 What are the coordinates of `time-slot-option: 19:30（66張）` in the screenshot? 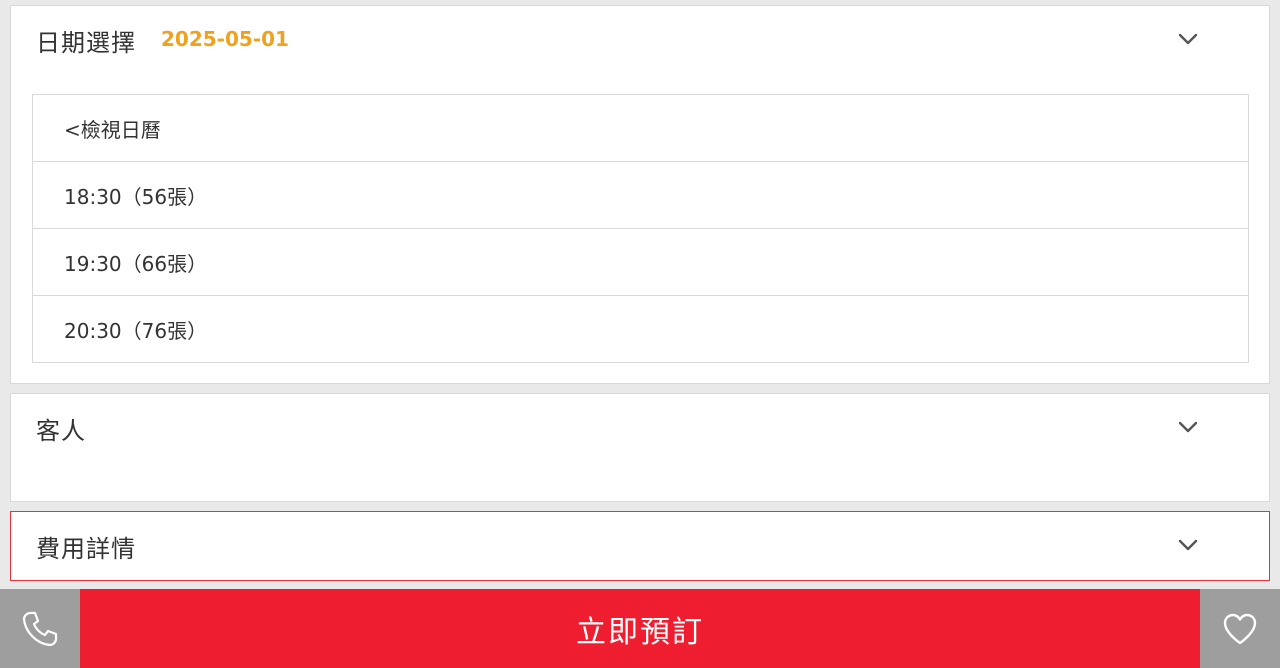 It's located at (640, 262).